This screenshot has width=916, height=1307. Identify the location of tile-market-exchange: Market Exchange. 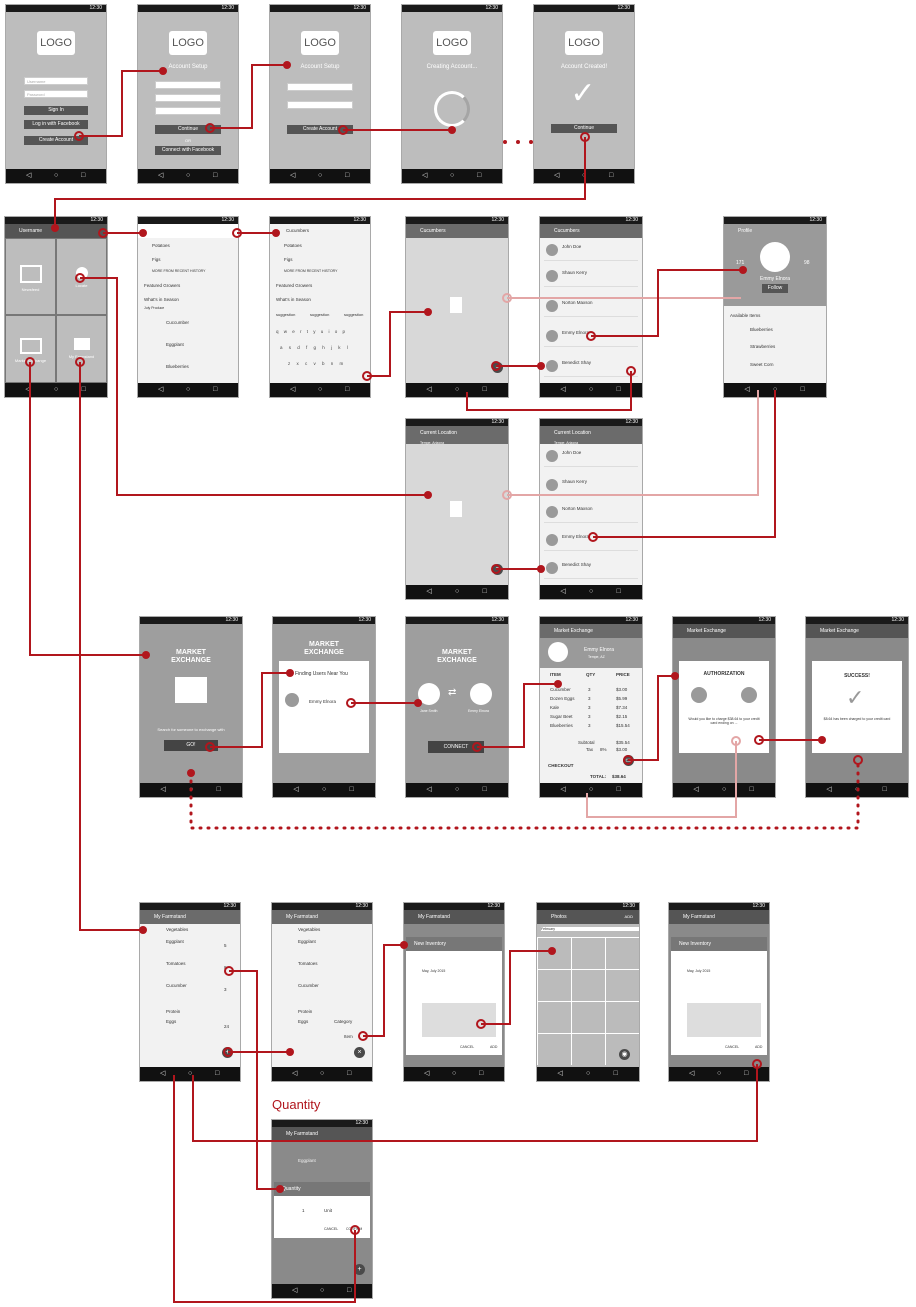
(30, 349).